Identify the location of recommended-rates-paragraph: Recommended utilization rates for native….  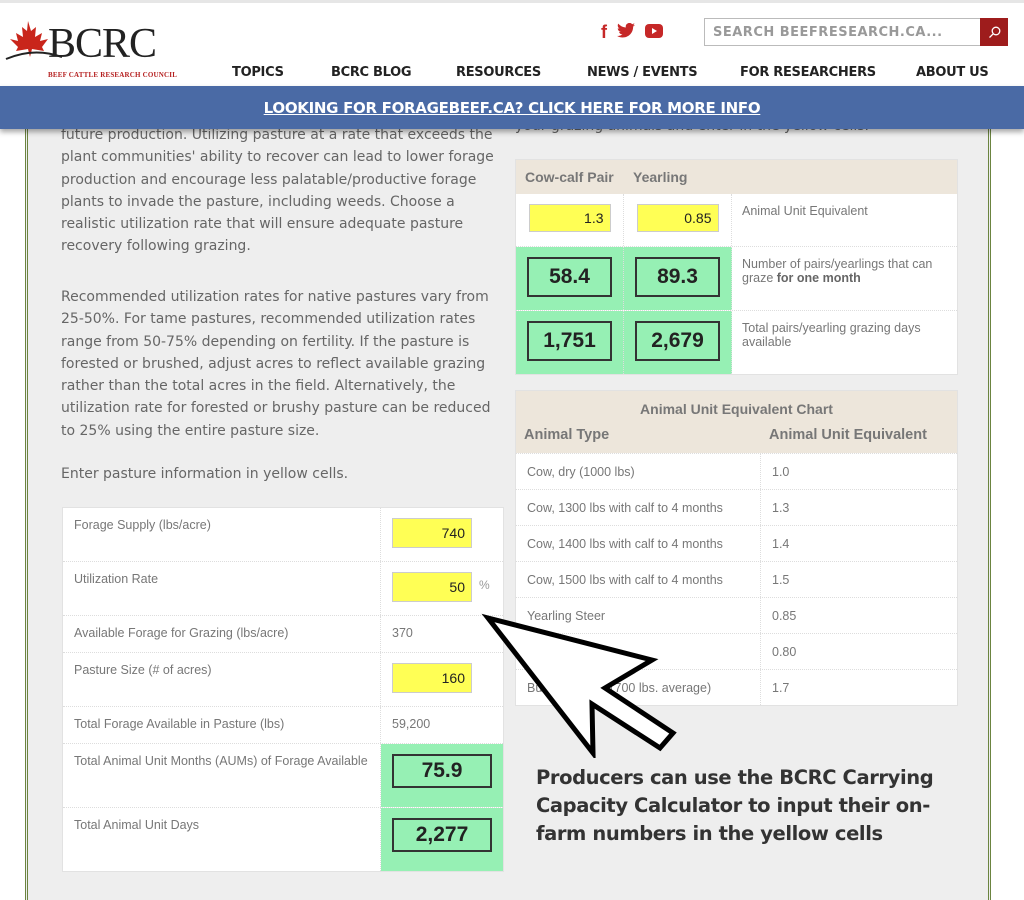
(276, 364).